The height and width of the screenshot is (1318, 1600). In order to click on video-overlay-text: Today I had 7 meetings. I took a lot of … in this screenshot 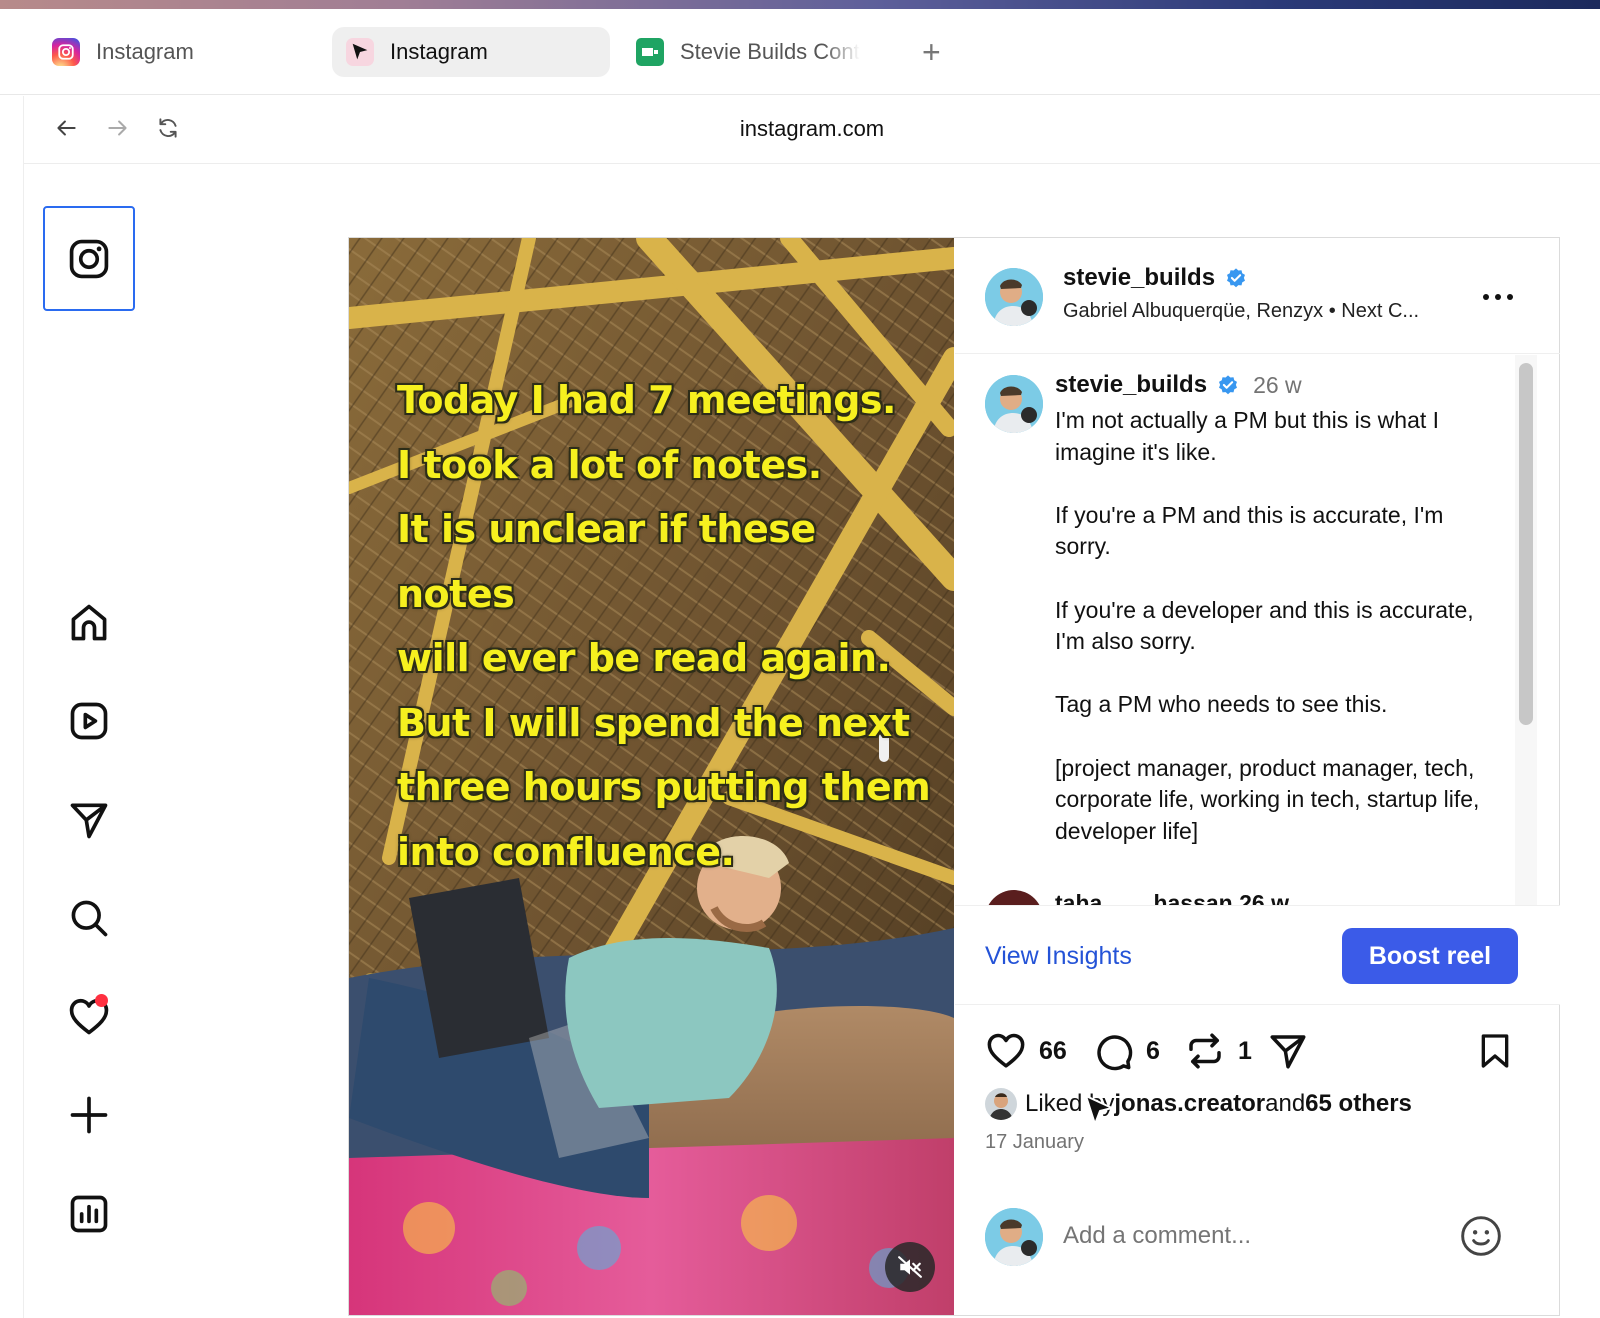, I will do `click(667, 626)`.